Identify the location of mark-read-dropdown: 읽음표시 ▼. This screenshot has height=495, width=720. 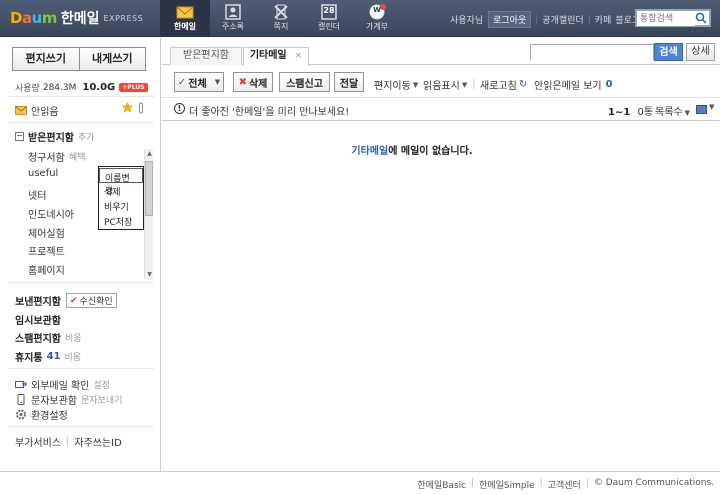
(445, 85).